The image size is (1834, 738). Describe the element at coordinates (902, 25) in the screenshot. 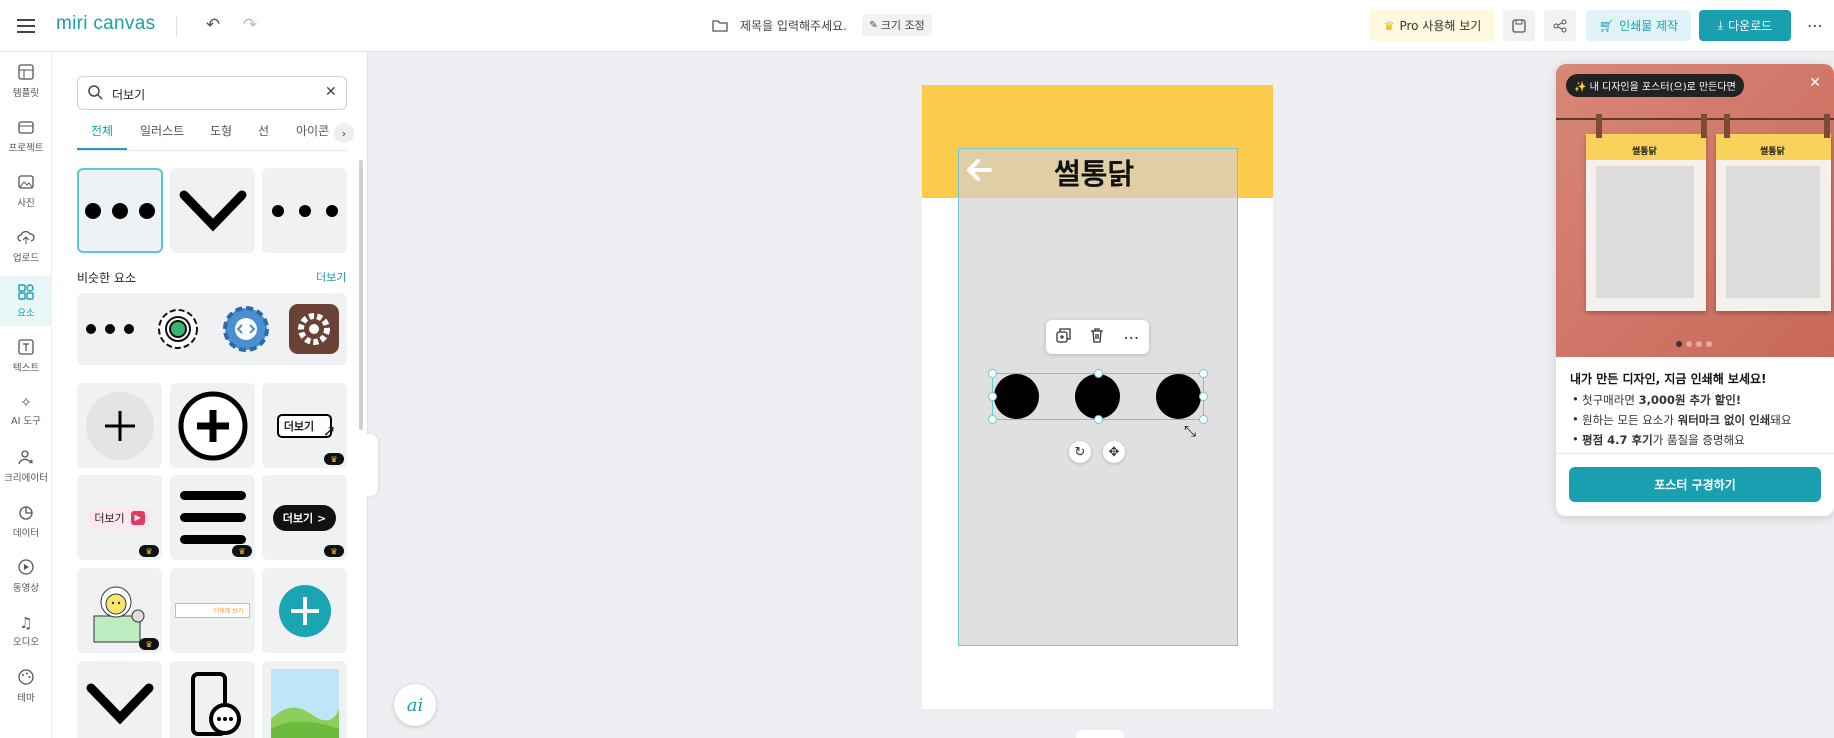

I see `resize-label: 크기 조정` at that location.